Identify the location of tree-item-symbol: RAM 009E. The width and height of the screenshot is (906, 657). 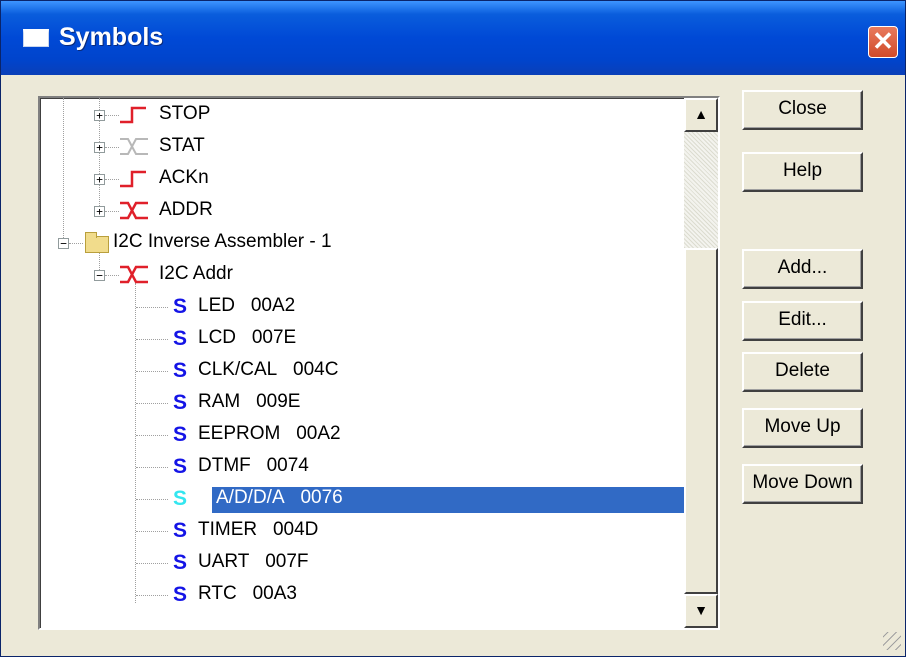
(249, 402).